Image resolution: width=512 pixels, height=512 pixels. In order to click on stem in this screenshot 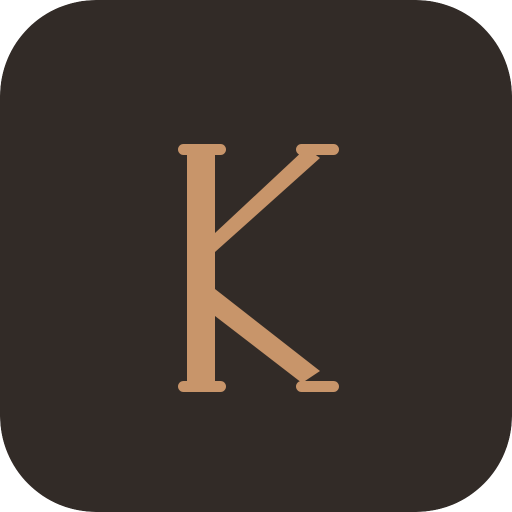, I will do `click(201, 269)`.